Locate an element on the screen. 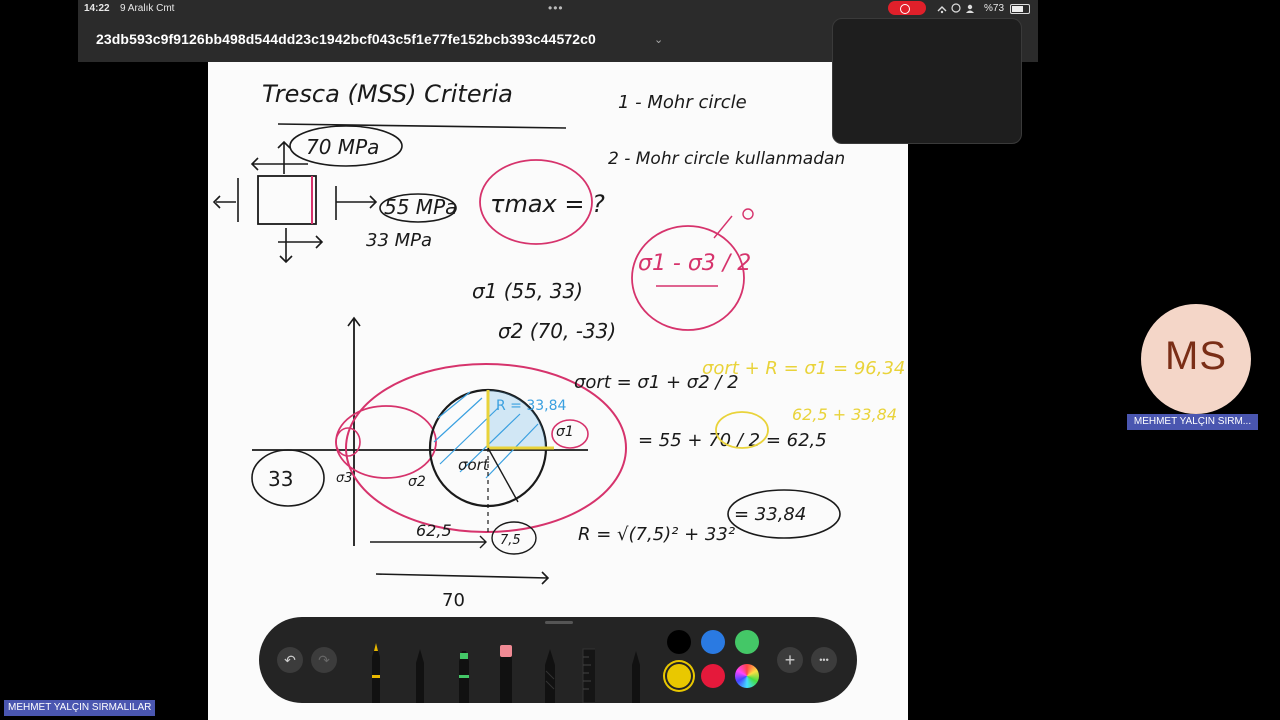 Image resolution: width=1280 pixels, height=720 pixels. radius-formula: R = √(7,5)² + 33² is located at coordinates (656, 534).